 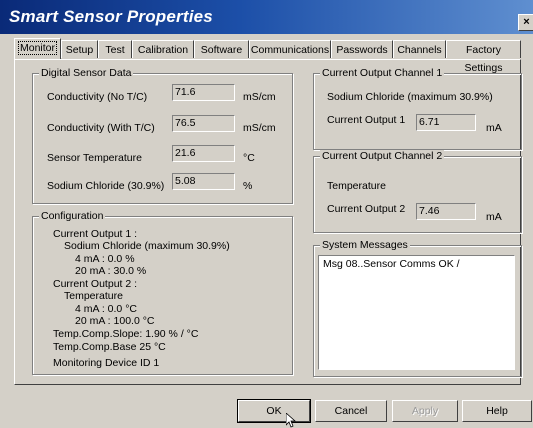 I want to click on sodium-chloride-unit: %, so click(x=248, y=186).